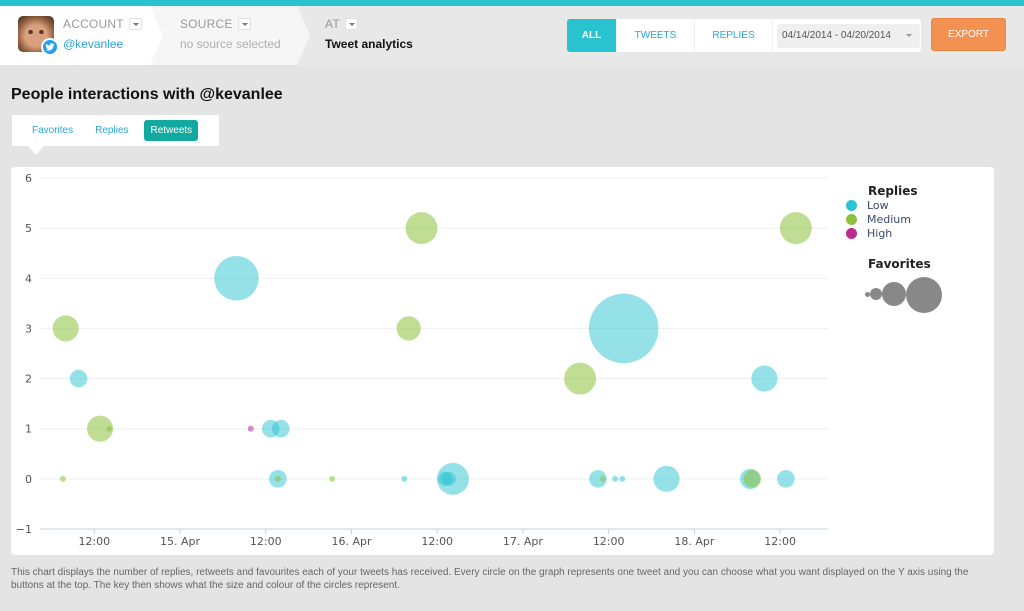 This screenshot has height=611, width=1024. What do you see at coordinates (147, 94) in the screenshot?
I see `section-title: People interactions with @kevanlee` at bounding box center [147, 94].